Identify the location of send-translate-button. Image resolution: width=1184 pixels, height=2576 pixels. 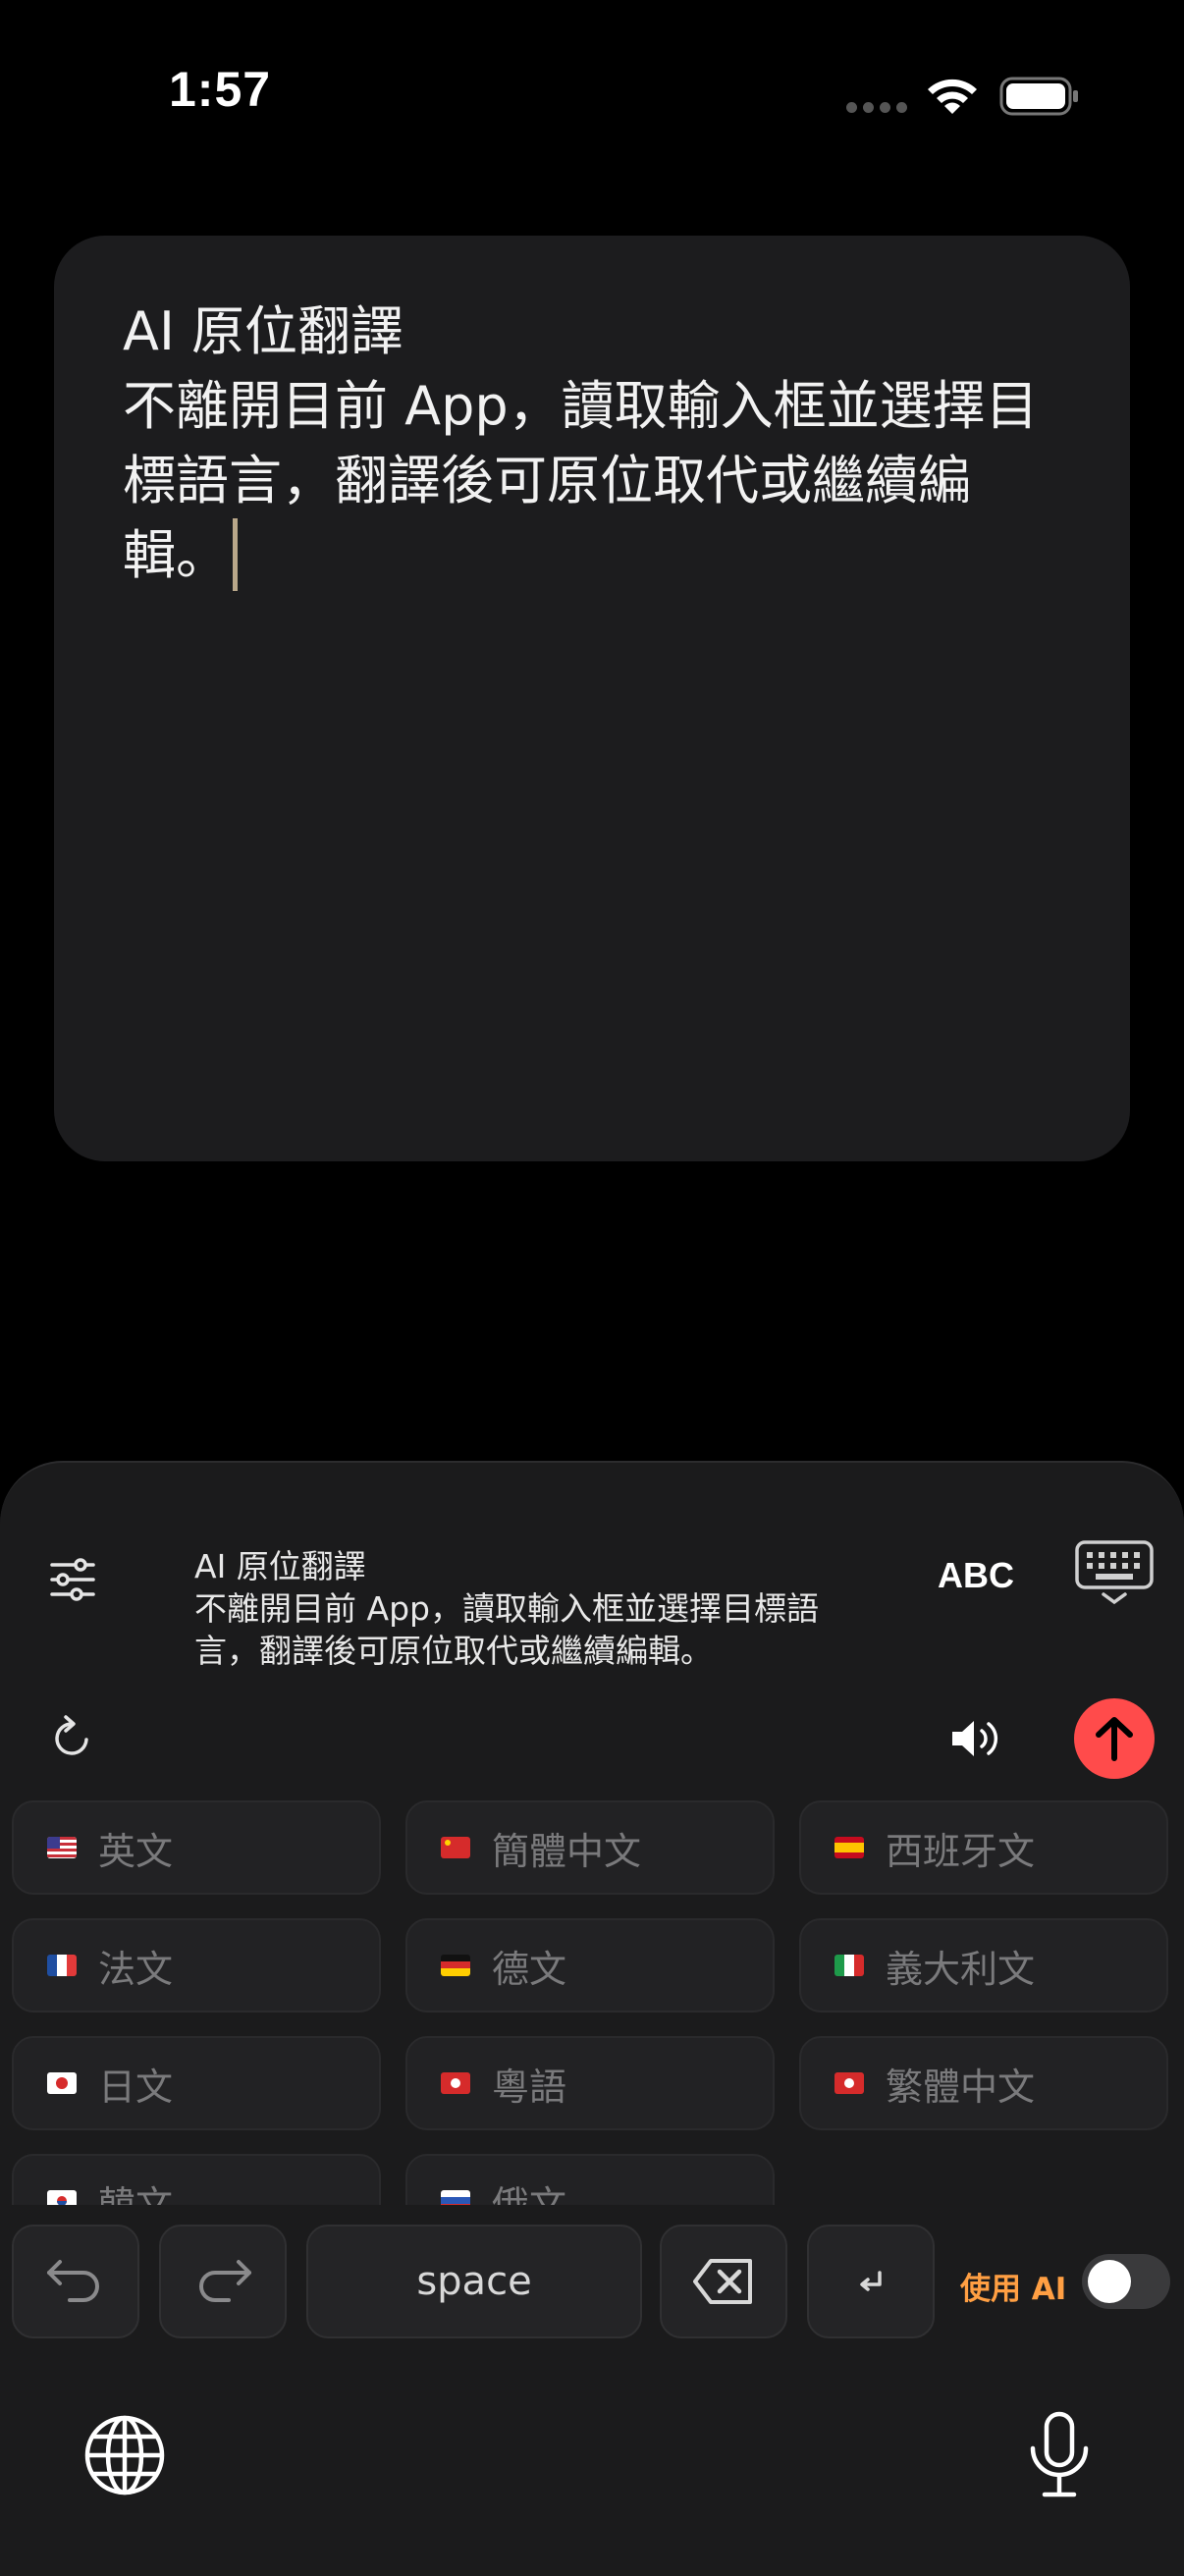
(1114, 1738).